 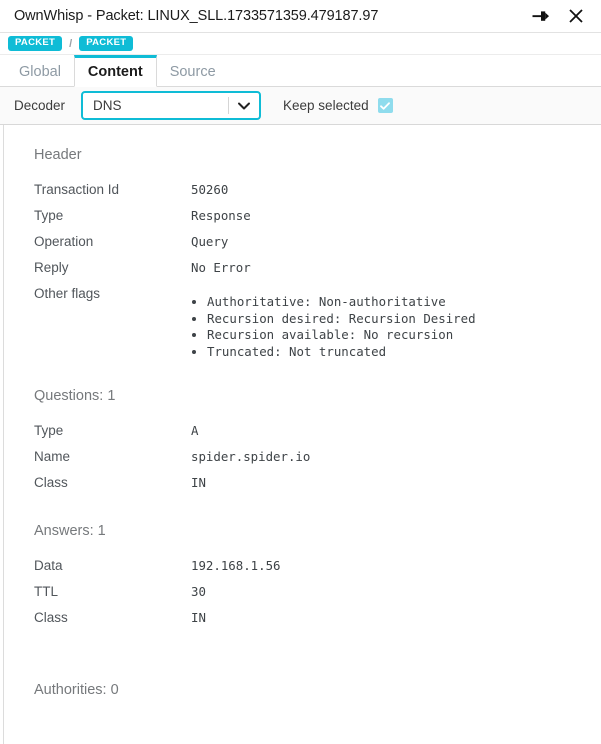 What do you see at coordinates (317, 591) in the screenshot?
I see `answer-field-ttl: TTL 30` at bounding box center [317, 591].